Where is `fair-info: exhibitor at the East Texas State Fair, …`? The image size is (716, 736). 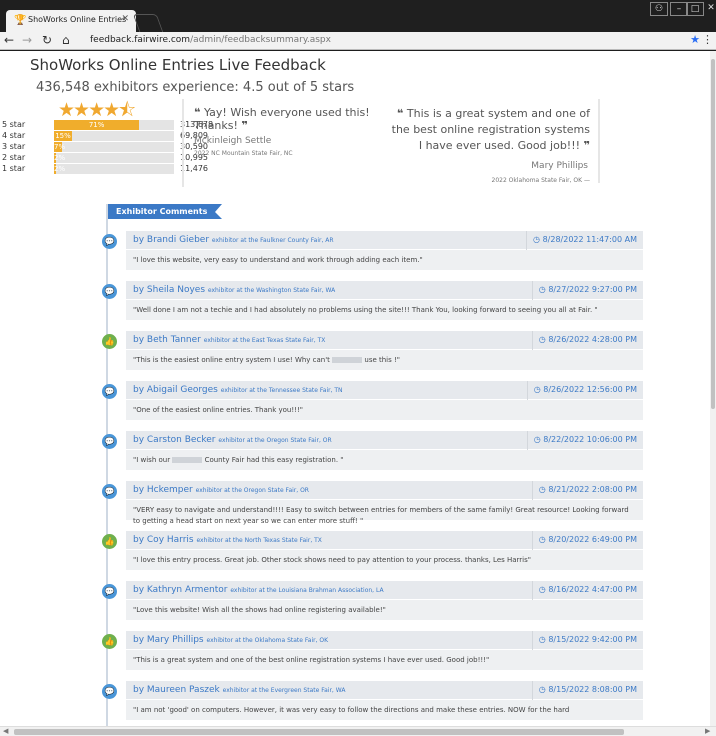 fair-info: exhibitor at the East Texas State Fair, … is located at coordinates (264, 340).